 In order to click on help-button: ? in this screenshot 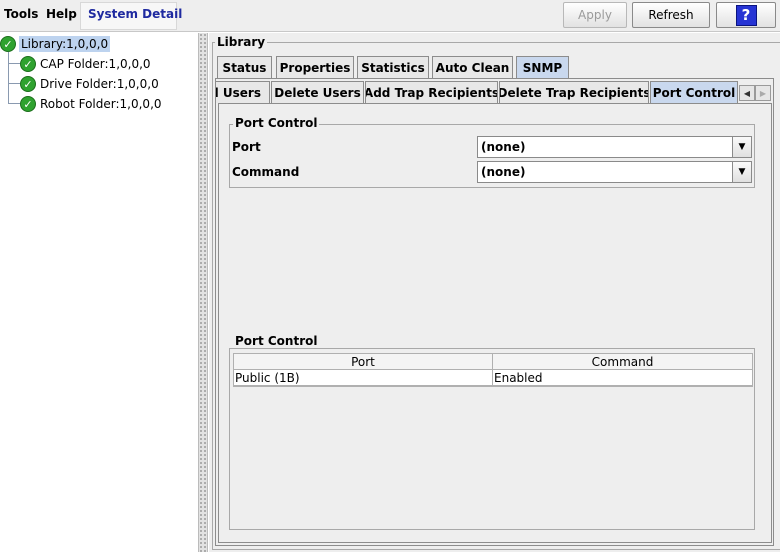, I will do `click(746, 15)`.